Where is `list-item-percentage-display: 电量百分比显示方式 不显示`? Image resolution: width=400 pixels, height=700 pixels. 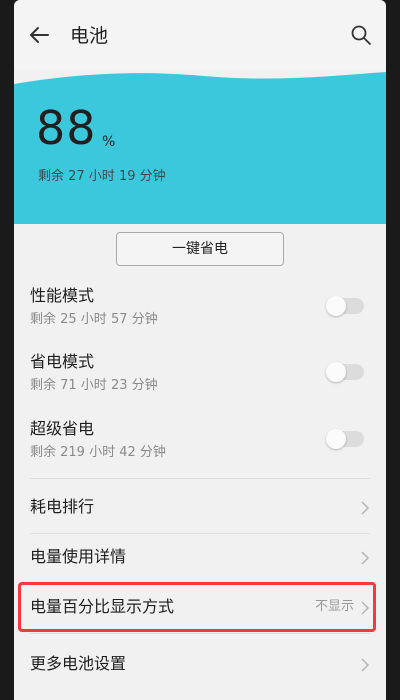 list-item-percentage-display: 电量百分比显示方式 不显示 is located at coordinates (200, 608).